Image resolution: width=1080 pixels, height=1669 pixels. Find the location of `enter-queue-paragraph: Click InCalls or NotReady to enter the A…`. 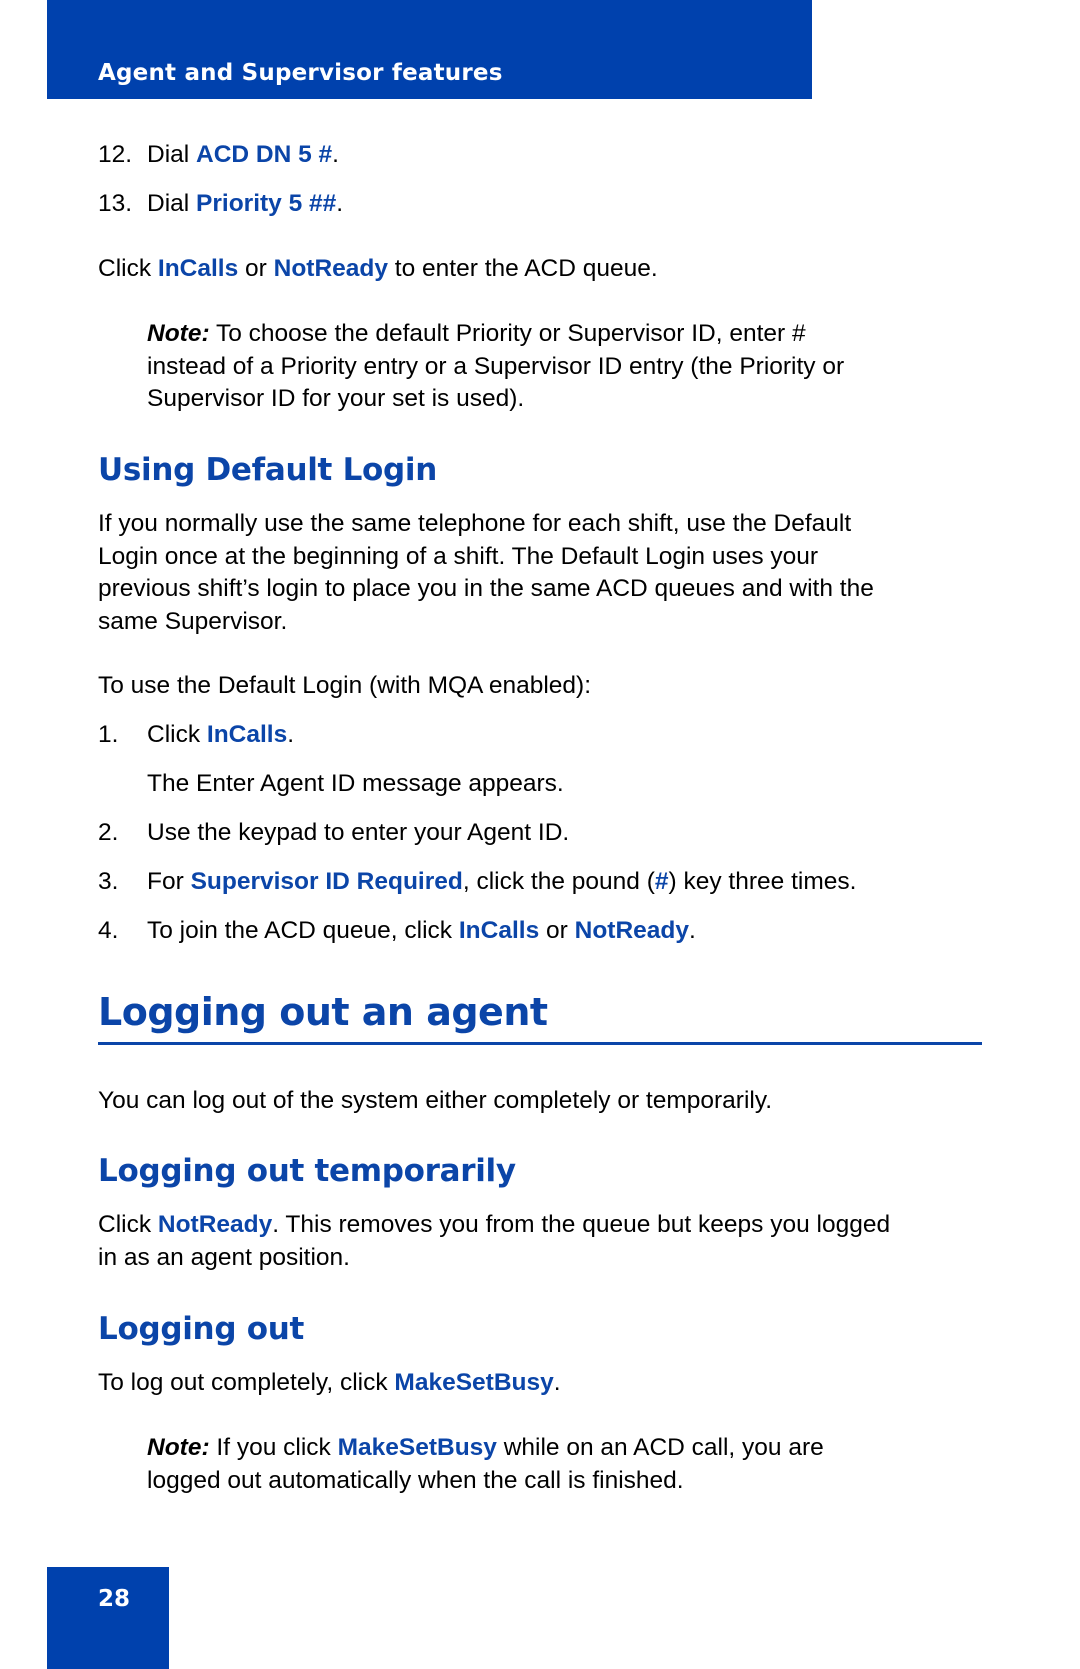

enter-queue-paragraph: Click InCalls or NotReady to enter the A… is located at coordinates (378, 269).